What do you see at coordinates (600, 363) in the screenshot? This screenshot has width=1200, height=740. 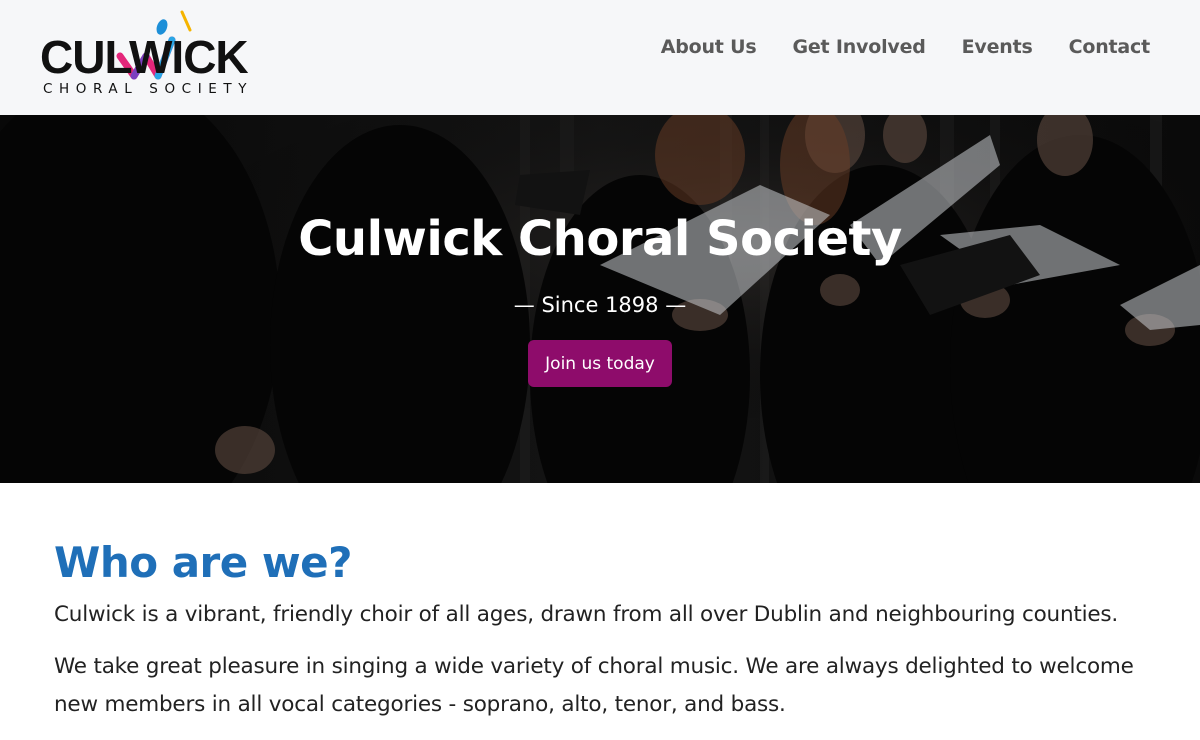 I see `join-us-button: Join us today` at bounding box center [600, 363].